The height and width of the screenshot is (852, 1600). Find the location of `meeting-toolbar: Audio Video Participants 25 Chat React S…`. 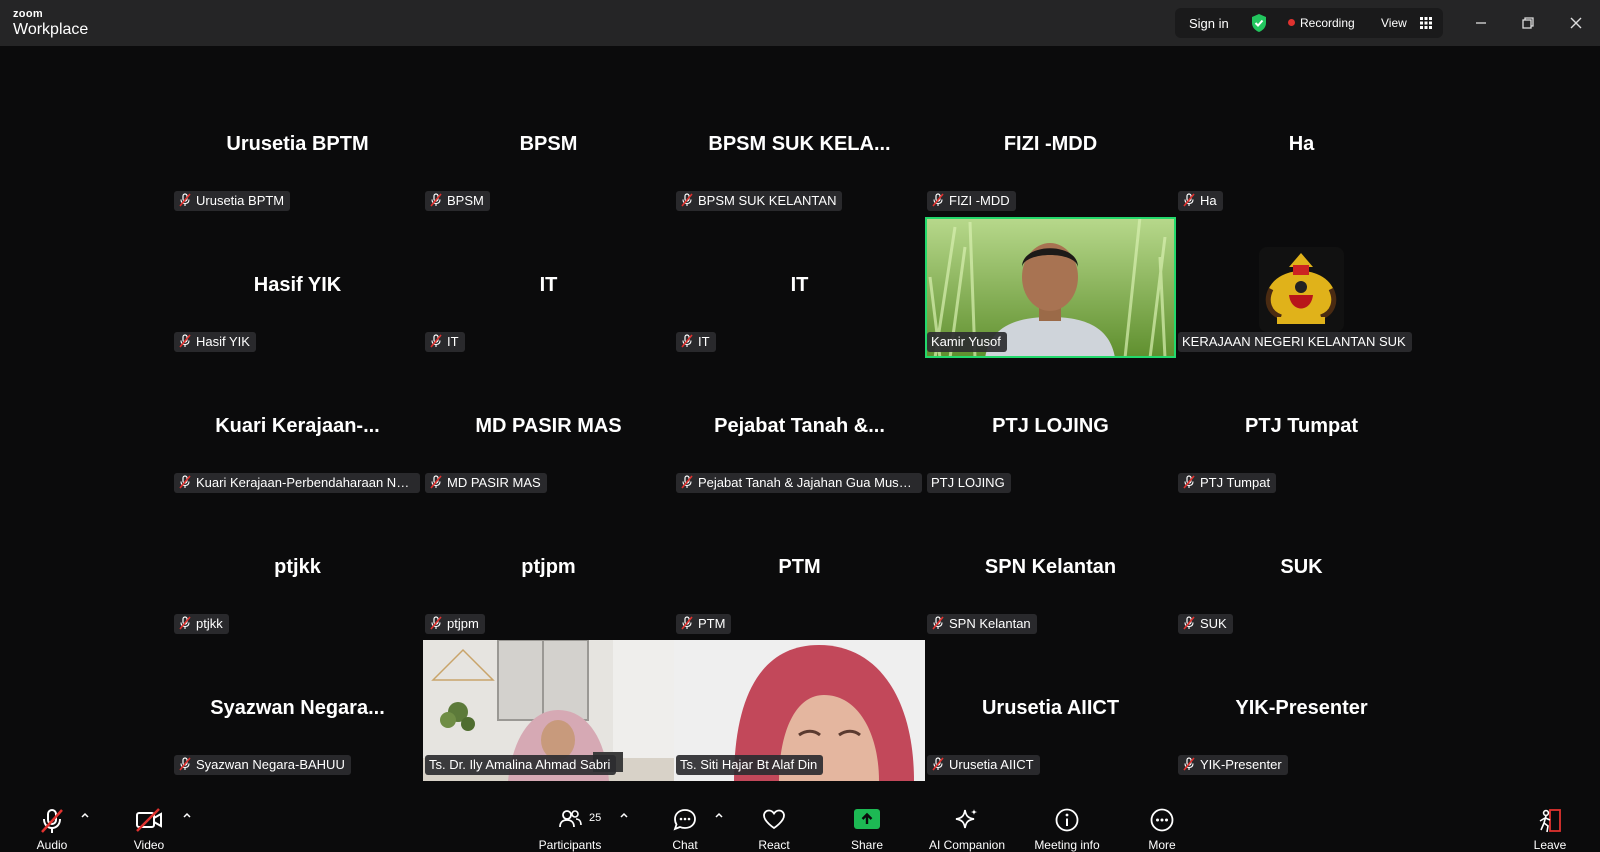

meeting-toolbar: Audio Video Participants 25 Chat React S… is located at coordinates (800, 825).